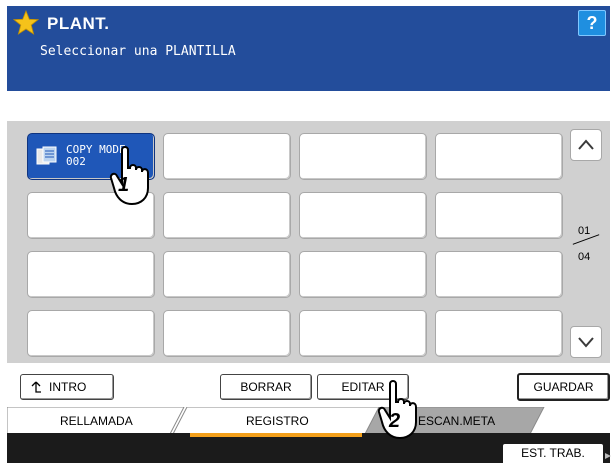 This screenshot has width=616, height=463. What do you see at coordinates (96, 421) in the screenshot?
I see `tab-rellamada: RELLAMADA` at bounding box center [96, 421].